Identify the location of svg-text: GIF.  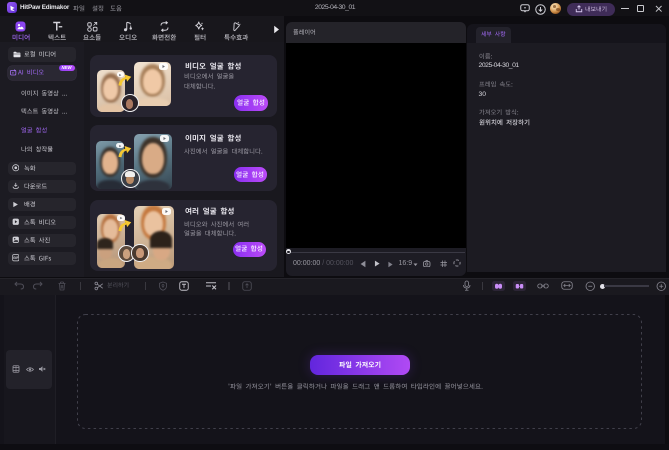
(16, 258).